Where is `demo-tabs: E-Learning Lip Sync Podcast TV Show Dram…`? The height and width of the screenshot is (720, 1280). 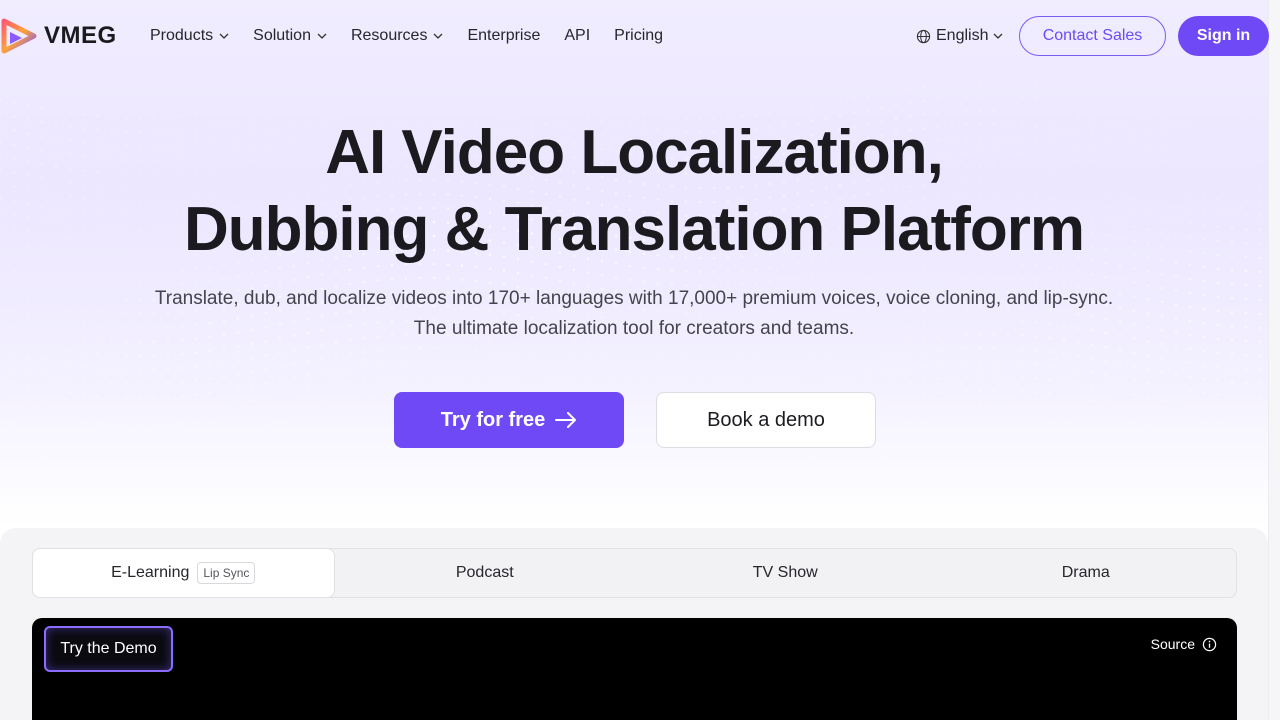 demo-tabs: E-Learning Lip Sync Podcast TV Show Dram… is located at coordinates (634, 573).